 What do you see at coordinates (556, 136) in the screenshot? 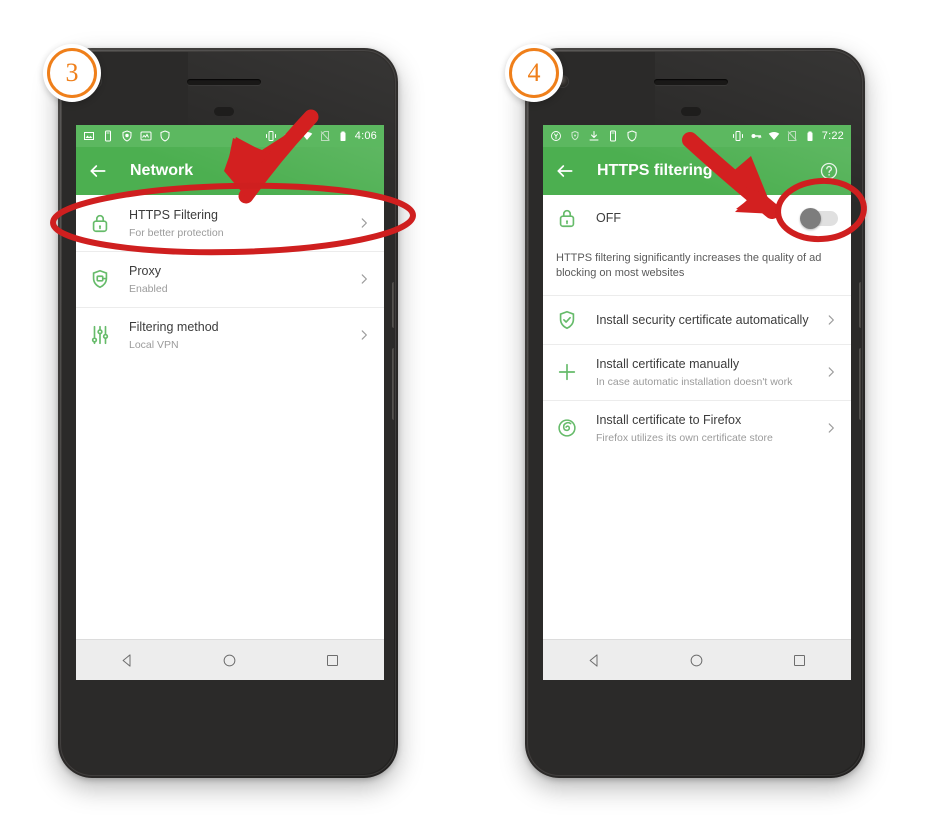
I see `yandex-icon` at bounding box center [556, 136].